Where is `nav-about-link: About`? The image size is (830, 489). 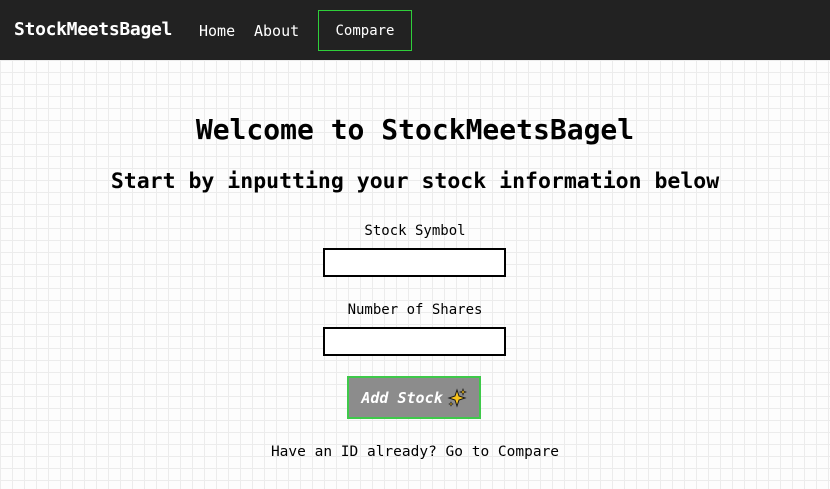
nav-about-link: About is located at coordinates (276, 31).